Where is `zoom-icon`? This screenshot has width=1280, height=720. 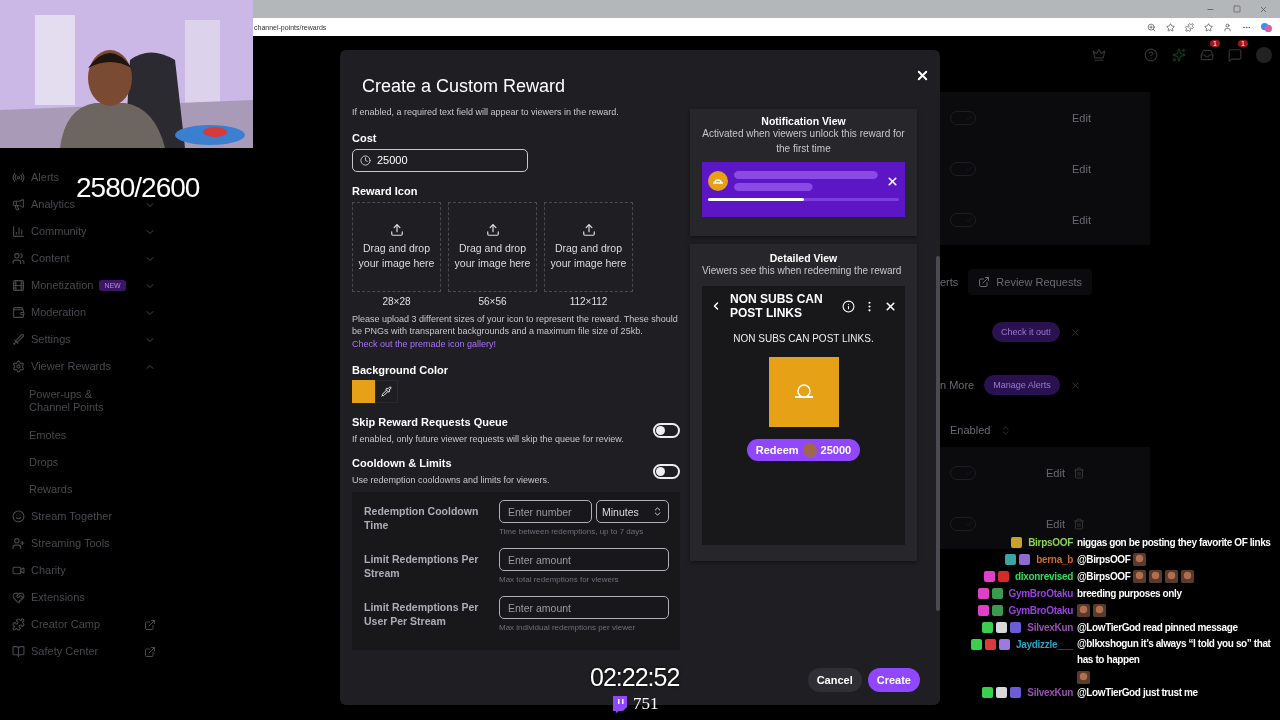 zoom-icon is located at coordinates (1151, 27).